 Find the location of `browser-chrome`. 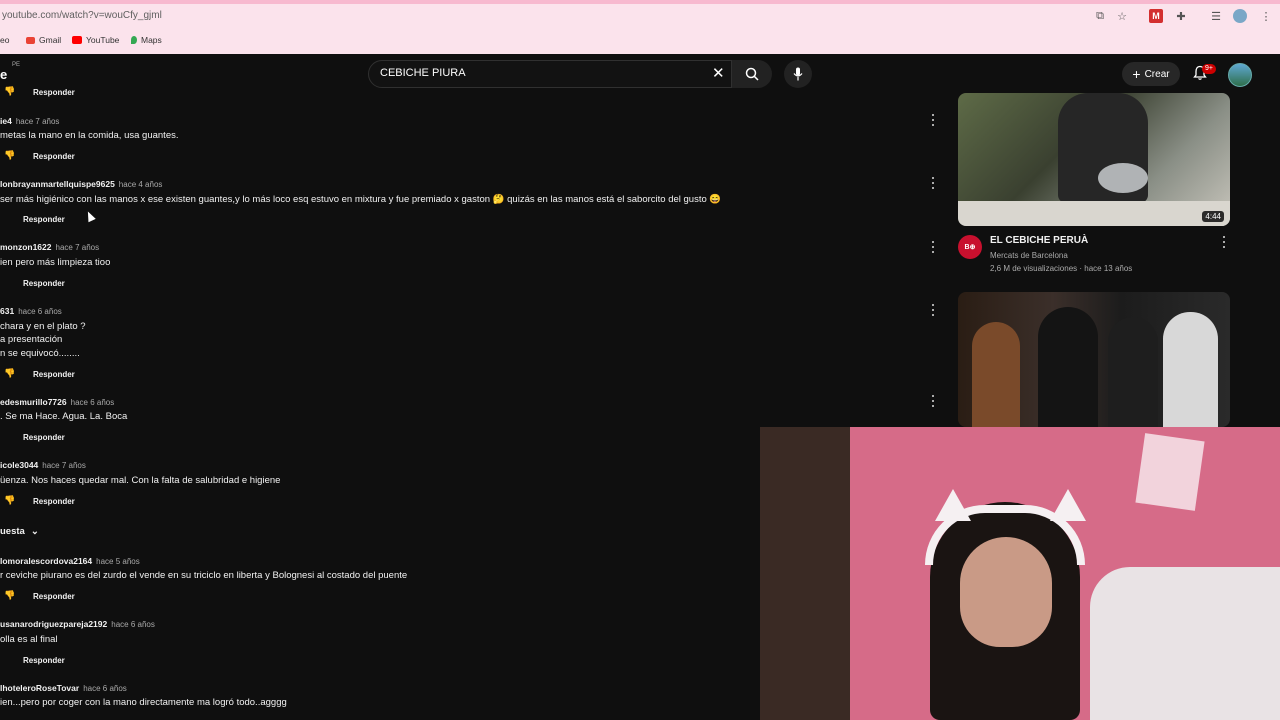

browser-chrome is located at coordinates (640, 27).